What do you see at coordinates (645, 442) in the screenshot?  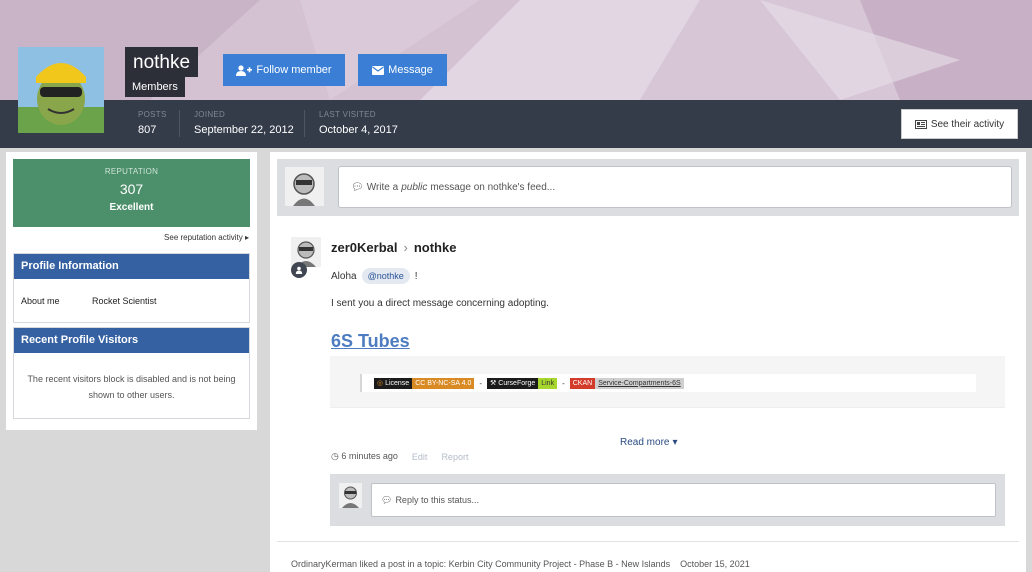 I see `read-more-label: Read more` at bounding box center [645, 442].